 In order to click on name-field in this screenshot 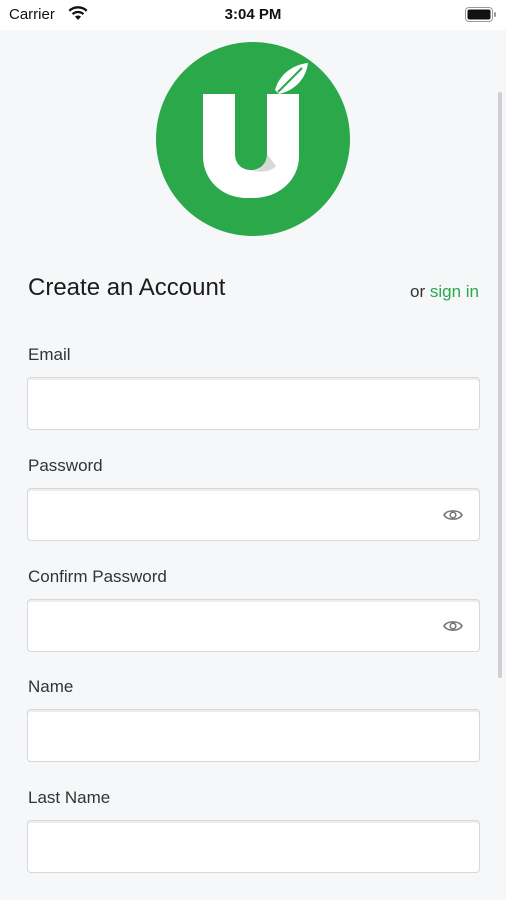, I will do `click(253, 735)`.